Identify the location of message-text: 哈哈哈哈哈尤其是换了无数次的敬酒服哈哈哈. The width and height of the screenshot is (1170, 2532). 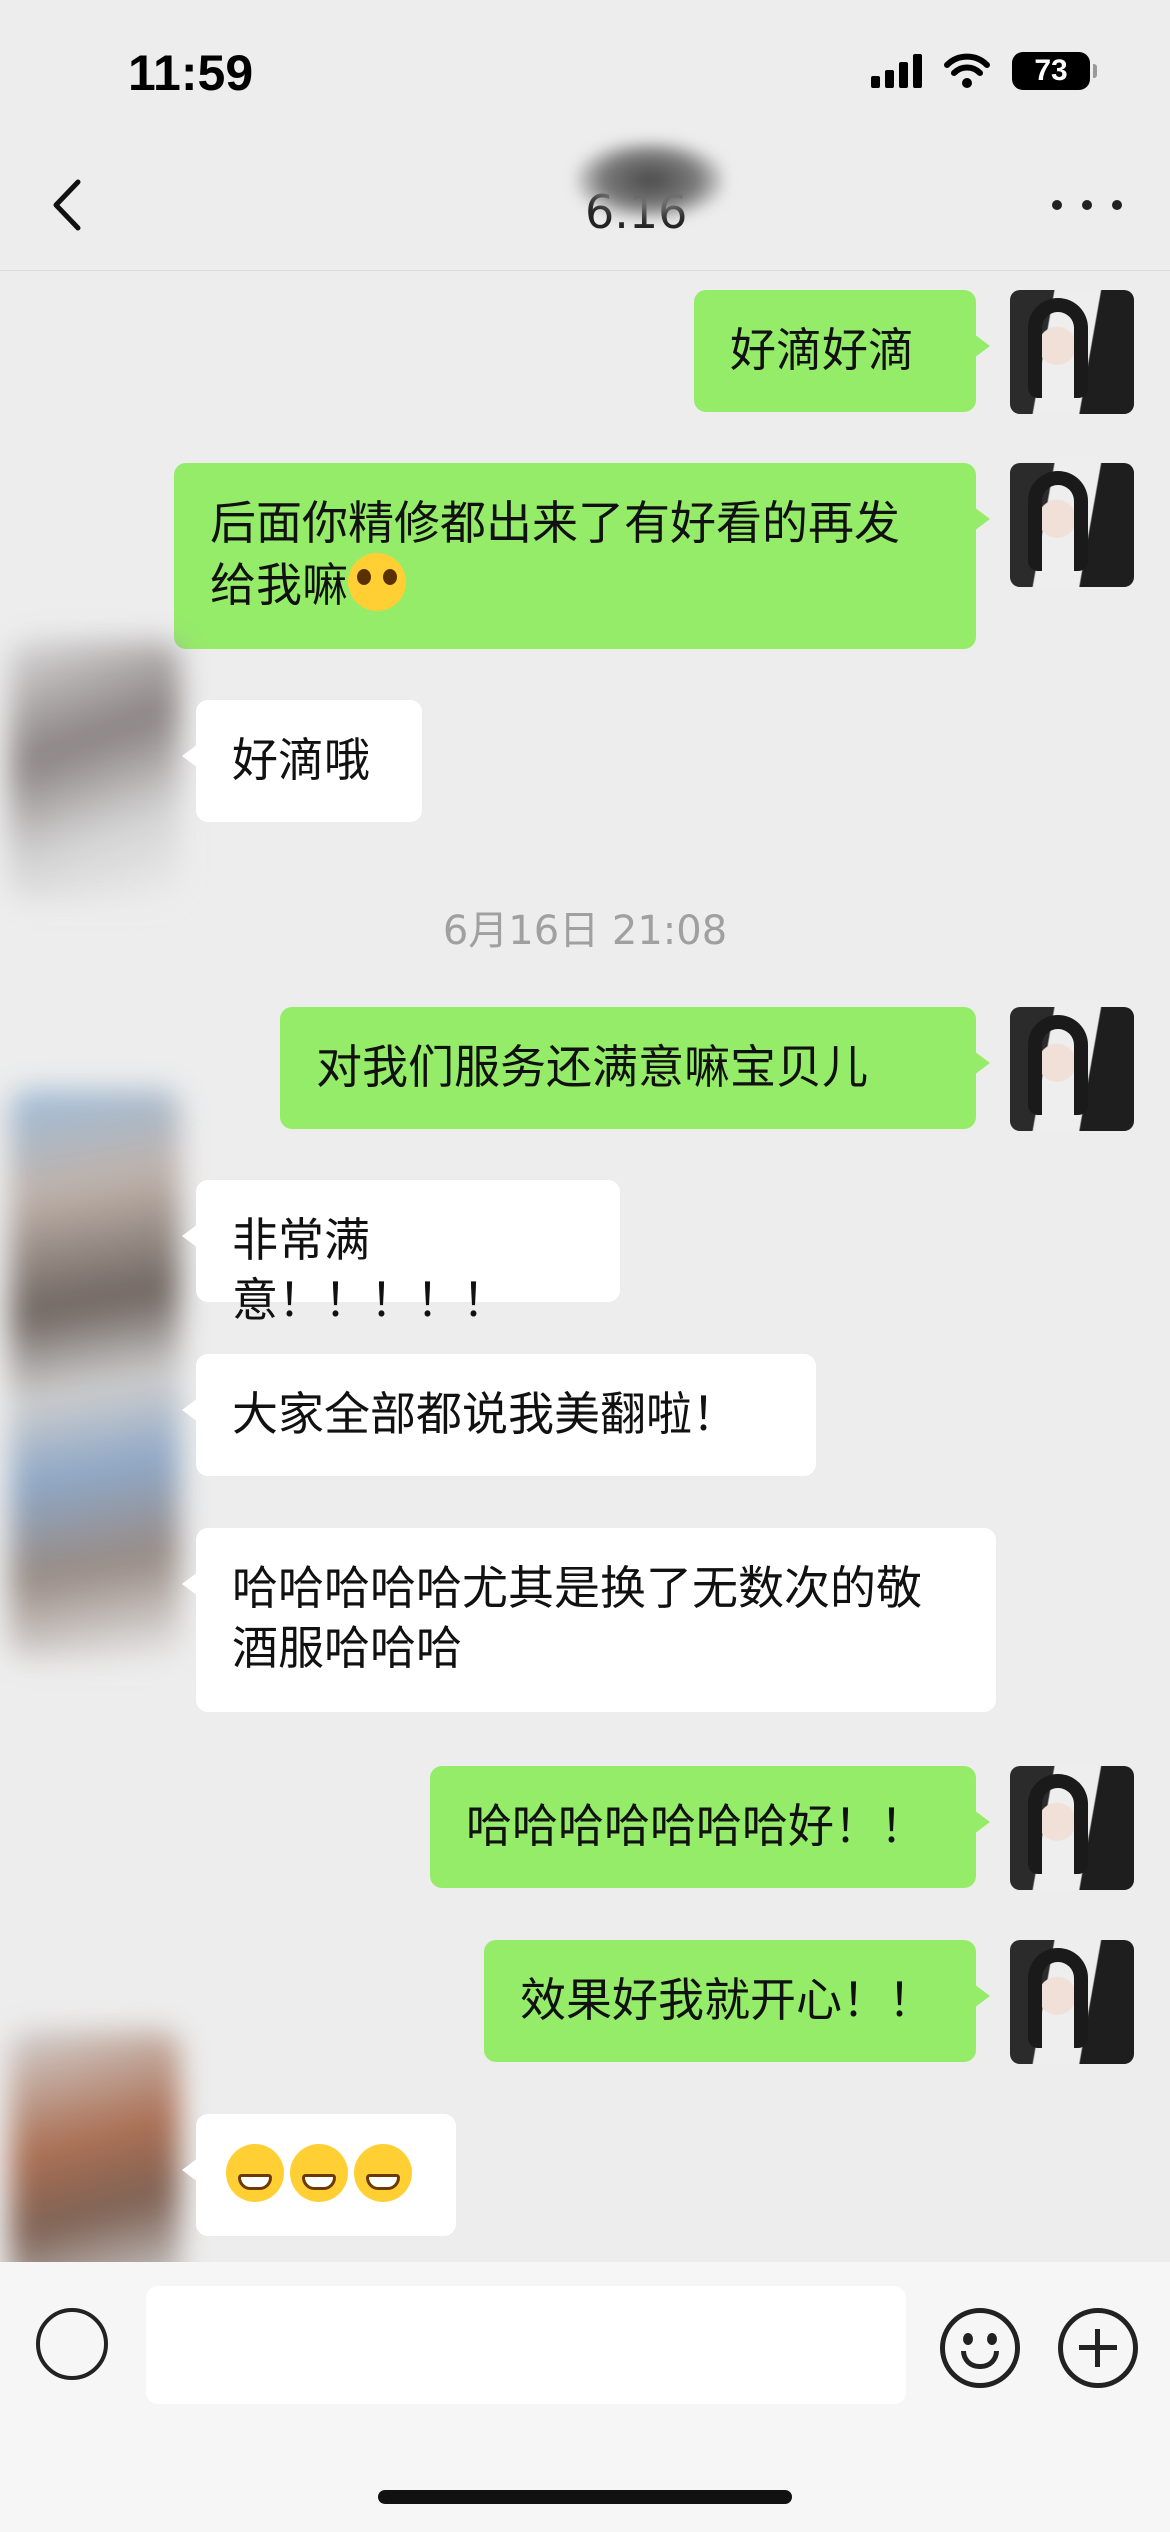
(577, 1618).